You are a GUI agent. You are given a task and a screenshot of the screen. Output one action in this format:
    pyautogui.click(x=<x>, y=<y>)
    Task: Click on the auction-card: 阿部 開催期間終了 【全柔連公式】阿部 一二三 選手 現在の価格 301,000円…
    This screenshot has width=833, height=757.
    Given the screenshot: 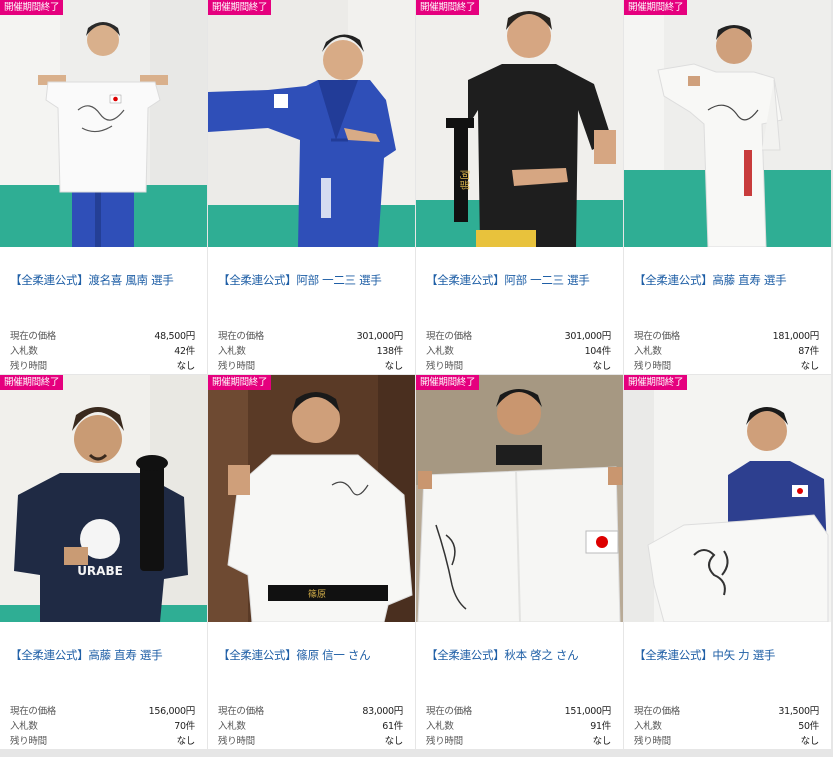 What is the action you would take?
    pyautogui.click(x=519, y=187)
    